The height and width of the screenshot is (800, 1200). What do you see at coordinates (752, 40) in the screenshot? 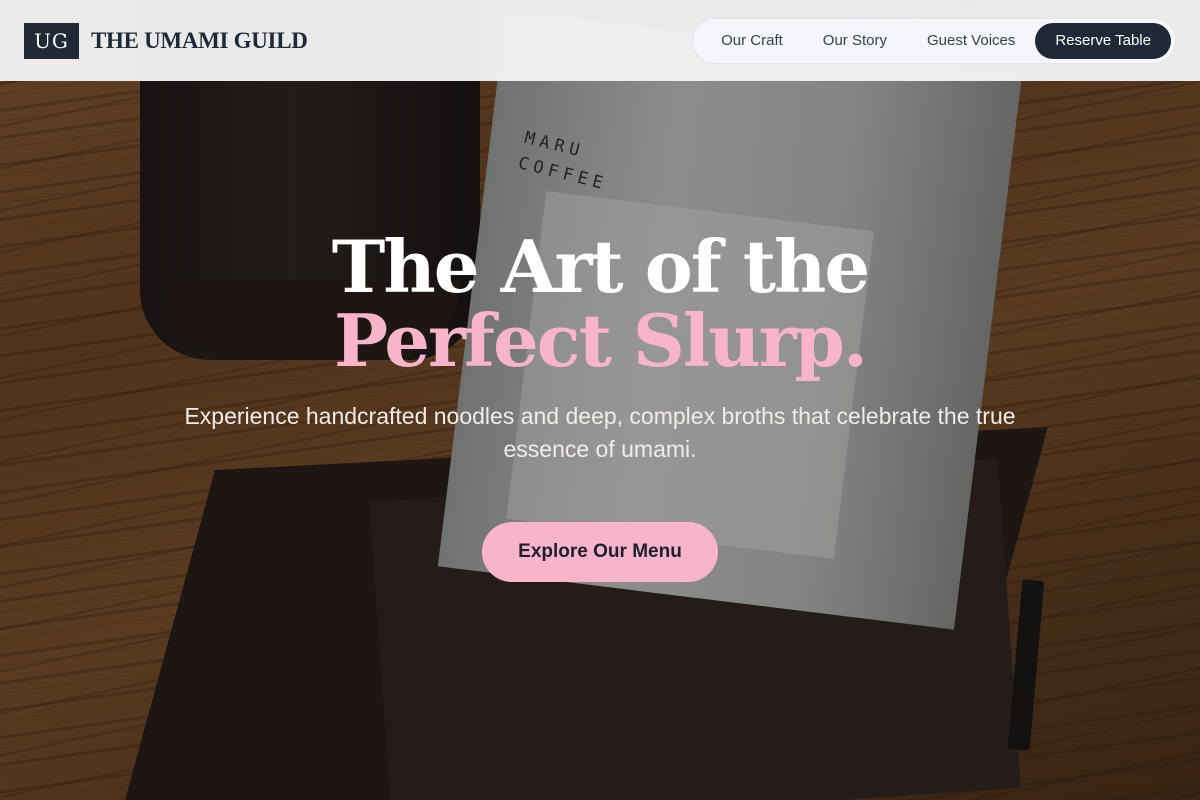
I see `nav-link-our-craft: Our Craft` at bounding box center [752, 40].